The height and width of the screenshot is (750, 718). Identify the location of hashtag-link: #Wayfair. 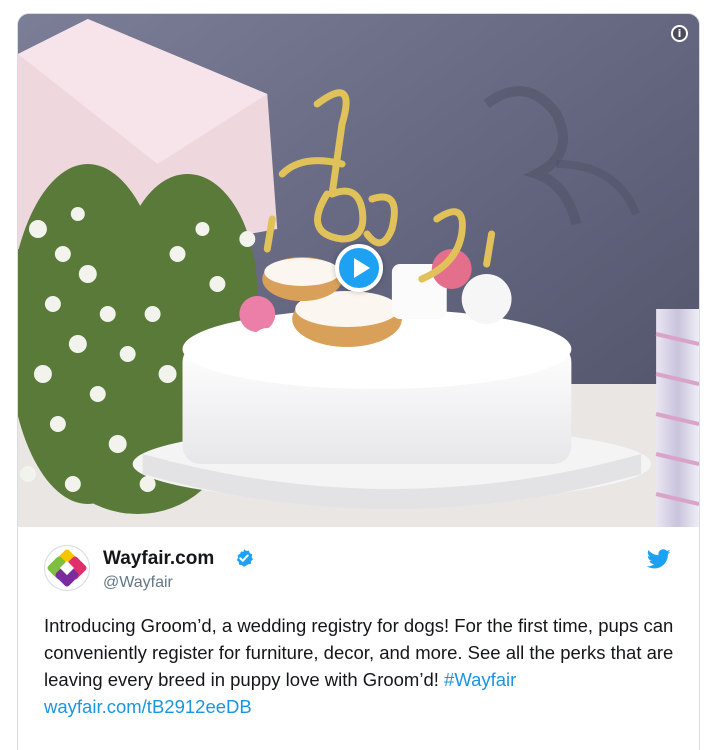
(480, 679).